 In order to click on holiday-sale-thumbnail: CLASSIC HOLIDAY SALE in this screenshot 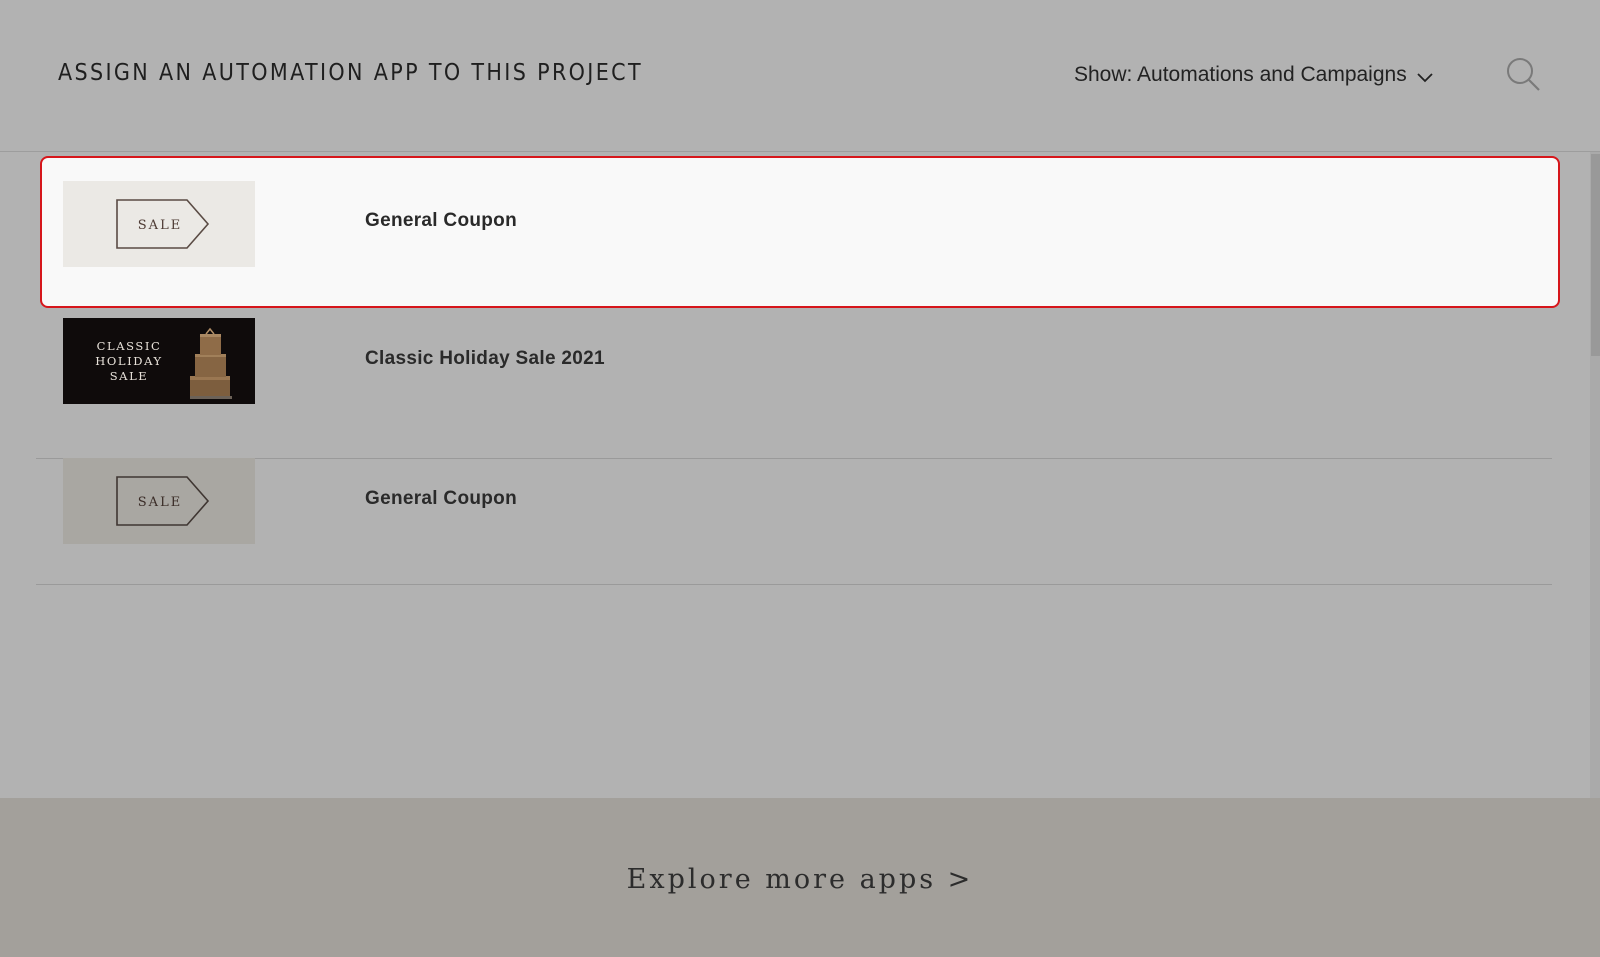, I will do `click(159, 361)`.